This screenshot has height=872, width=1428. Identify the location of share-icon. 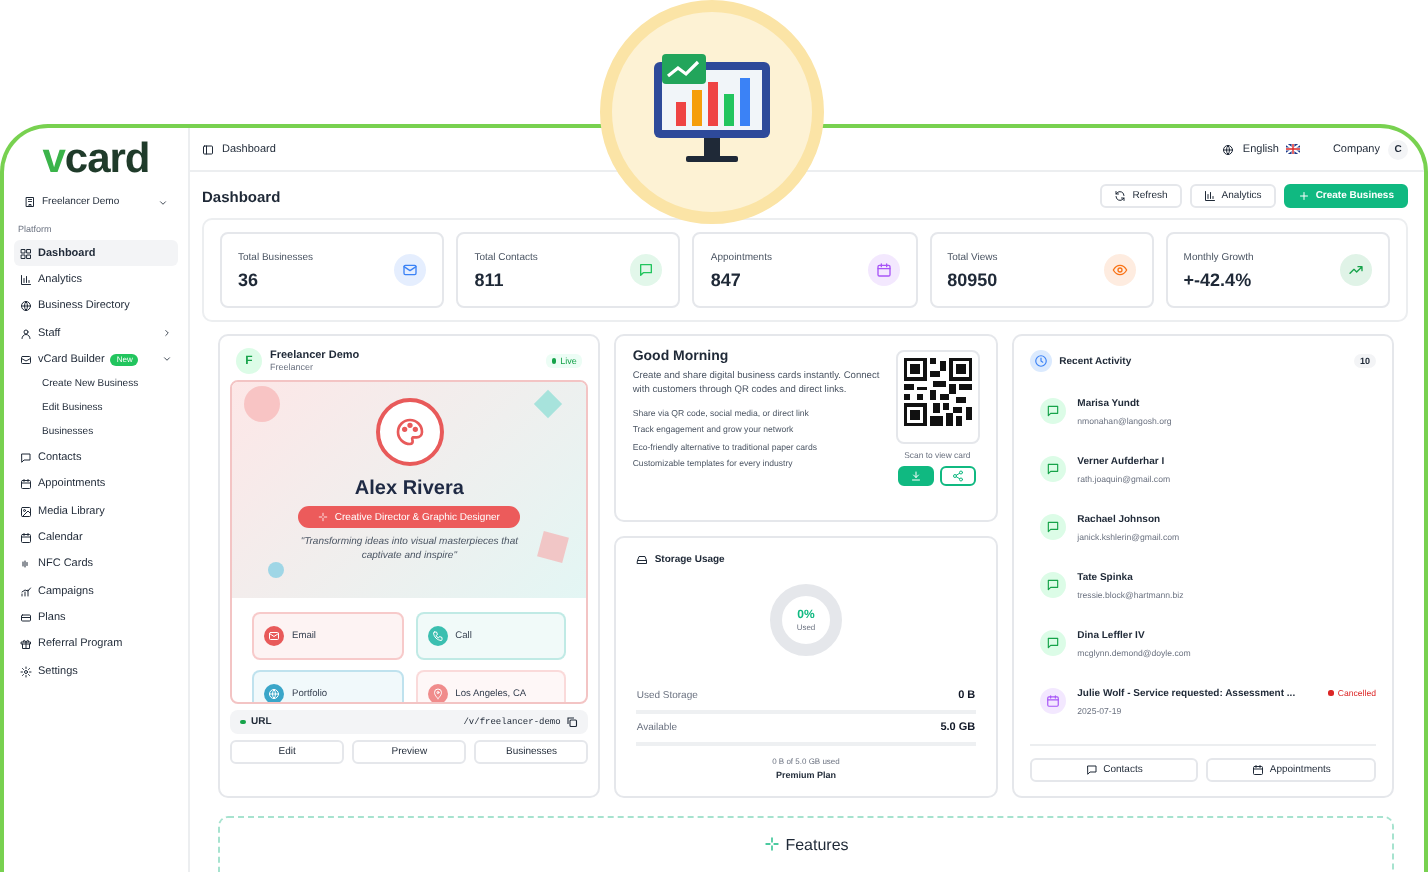
(958, 476).